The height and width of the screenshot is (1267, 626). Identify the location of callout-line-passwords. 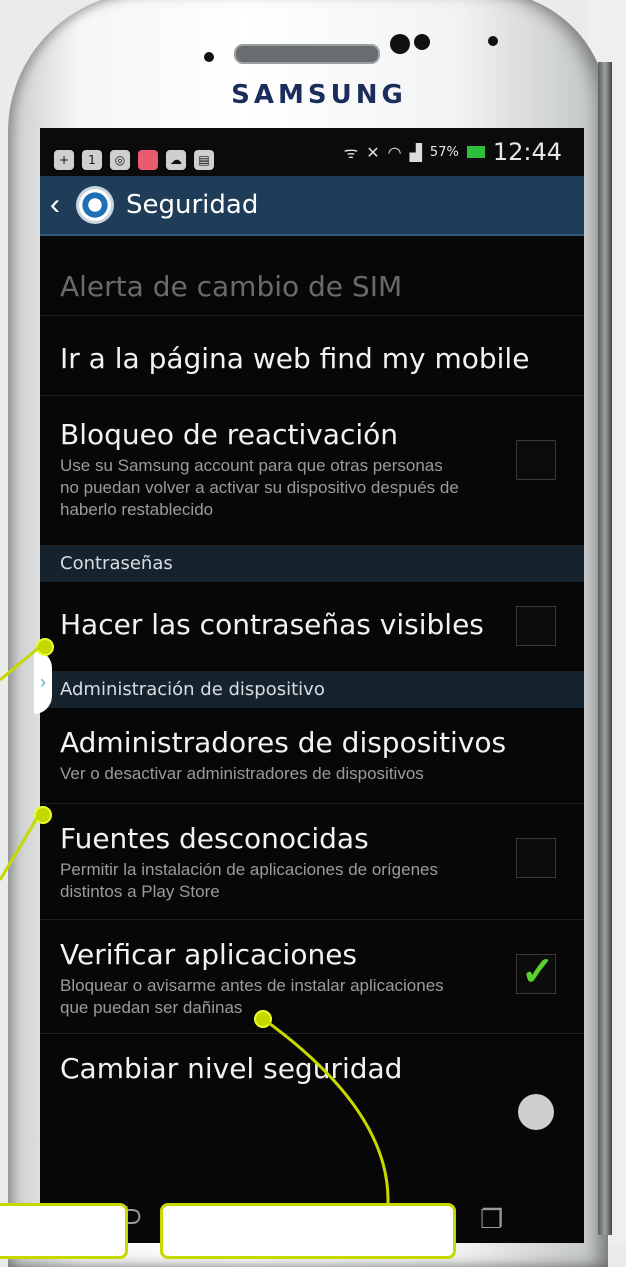
(21, 662).